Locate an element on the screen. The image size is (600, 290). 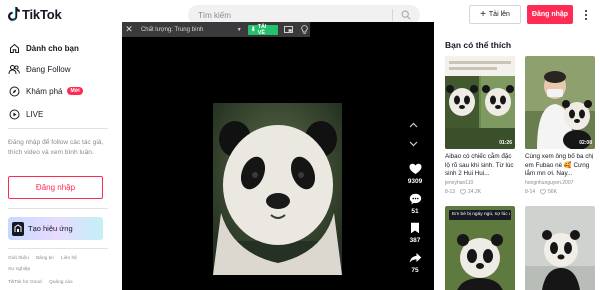
video-stats: 8-14 56K is located at coordinates (543, 192).